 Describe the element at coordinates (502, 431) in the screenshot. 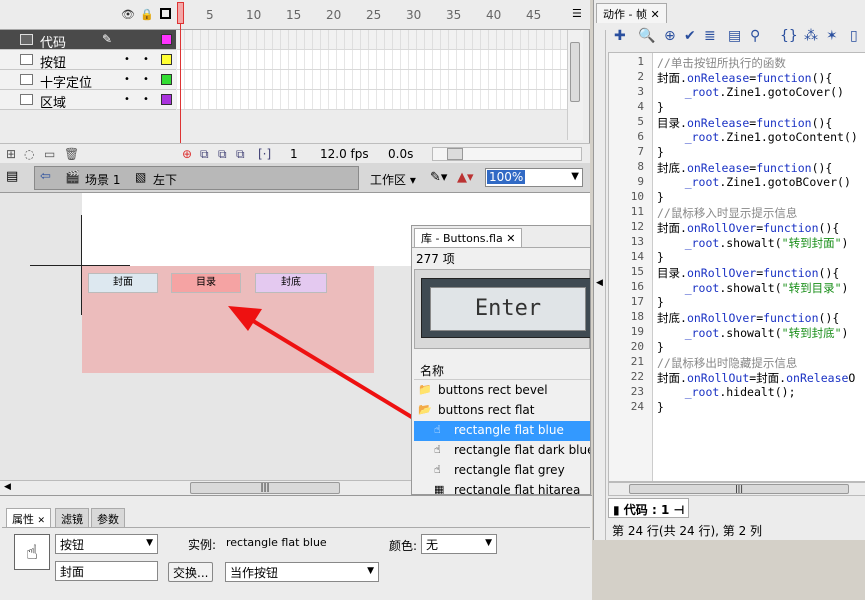

I see `library-item: ☝ rectangle flat blue` at that location.